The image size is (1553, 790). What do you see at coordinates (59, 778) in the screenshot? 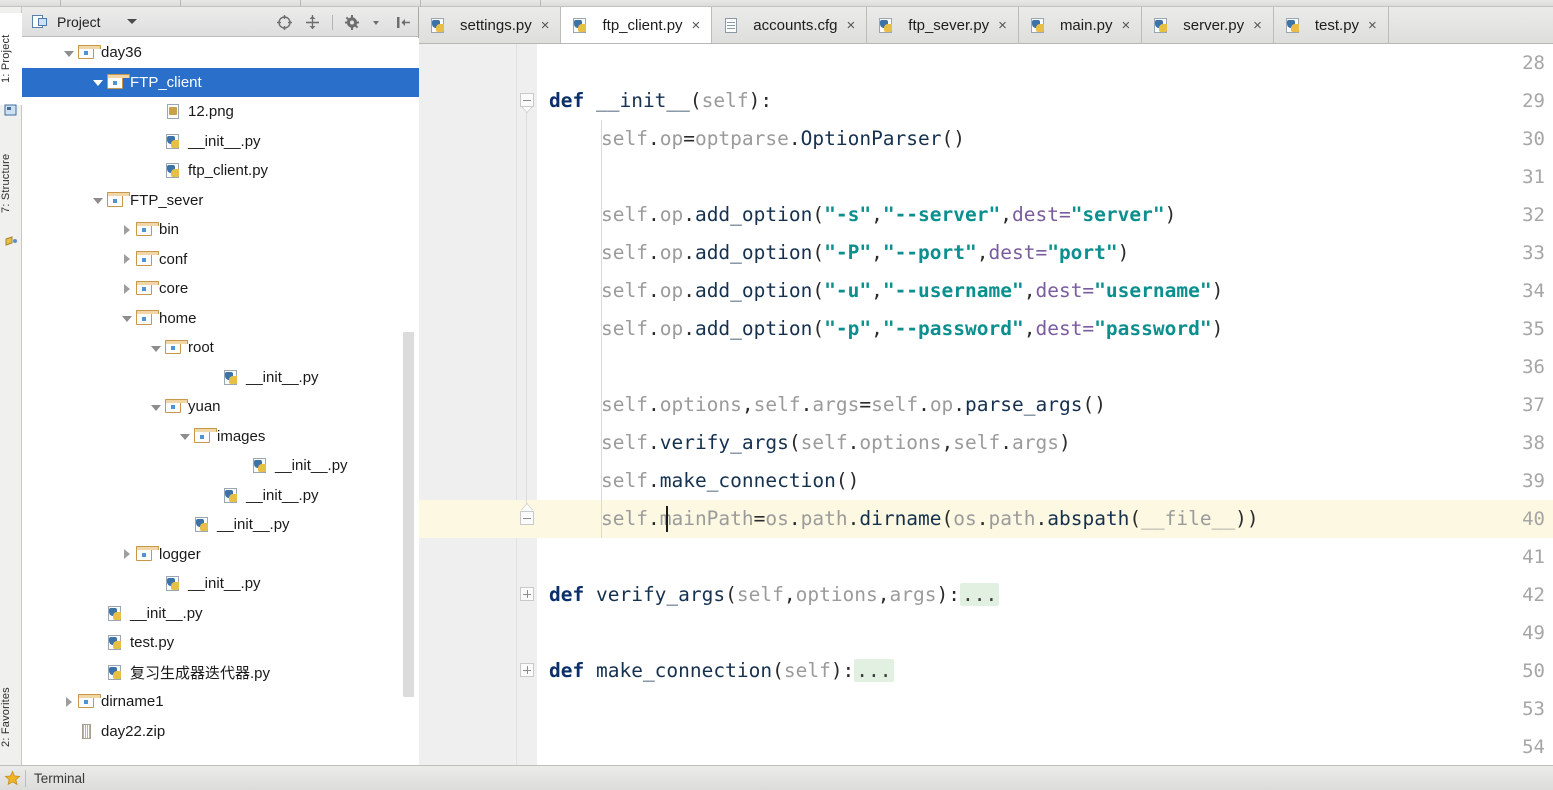
I see `terminal-button: Terminal` at bounding box center [59, 778].